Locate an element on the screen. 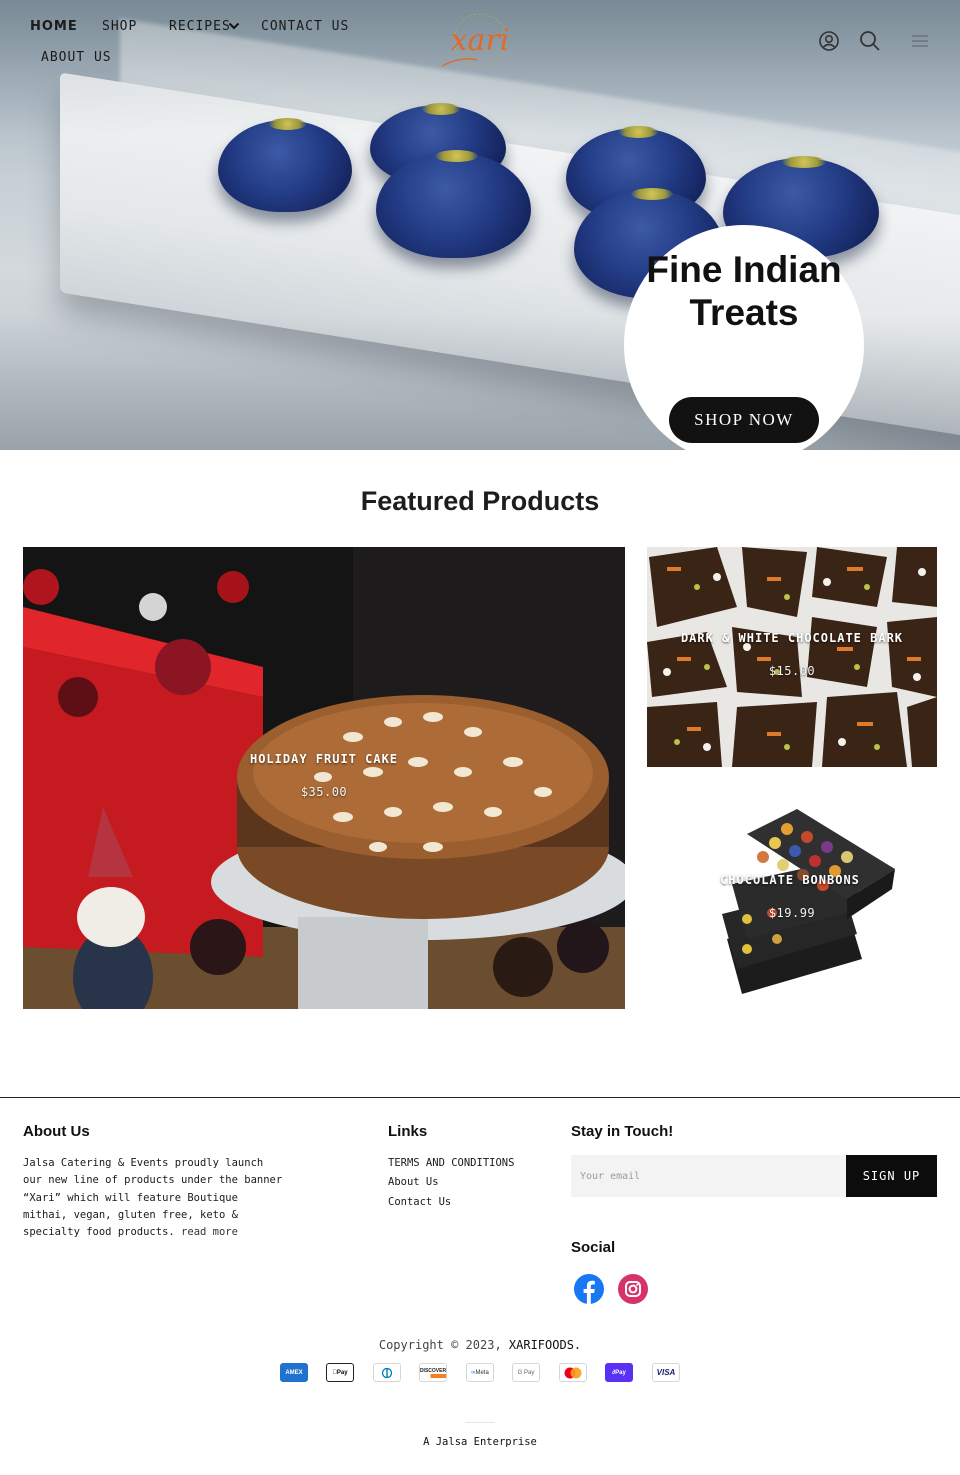  product-name: CHOCOLATE BONBONS is located at coordinates (790, 880).